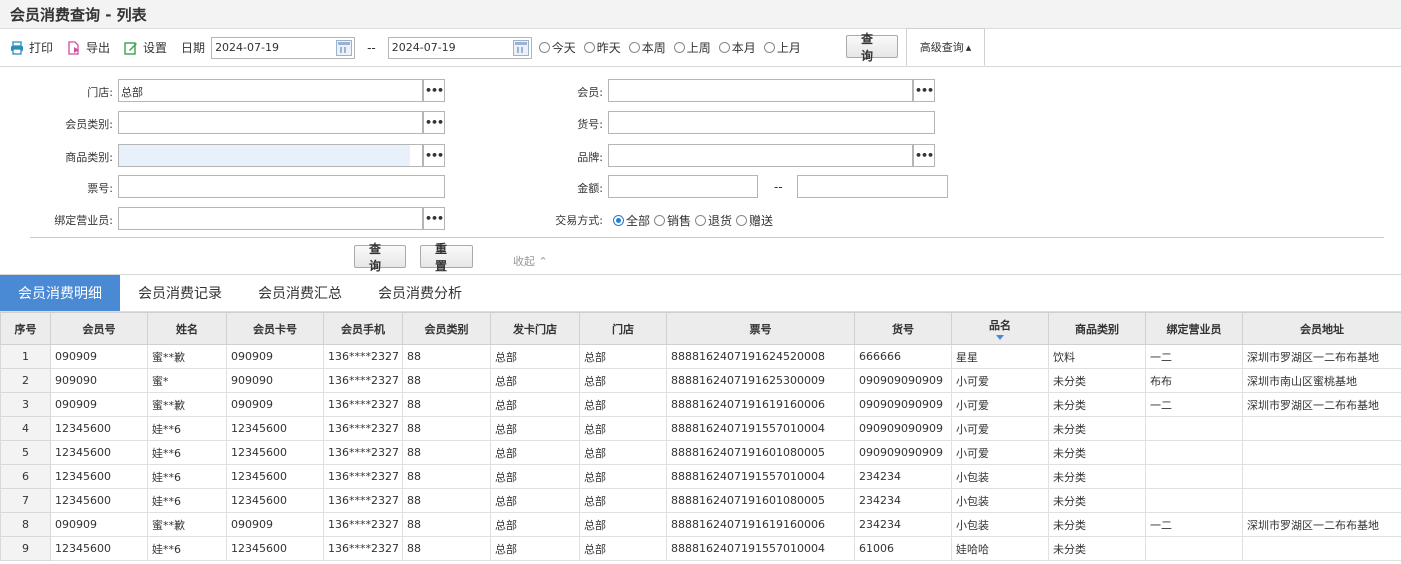 The image size is (1401, 564). What do you see at coordinates (1000, 328) in the screenshot?
I see `col-product: 品名` at bounding box center [1000, 328].